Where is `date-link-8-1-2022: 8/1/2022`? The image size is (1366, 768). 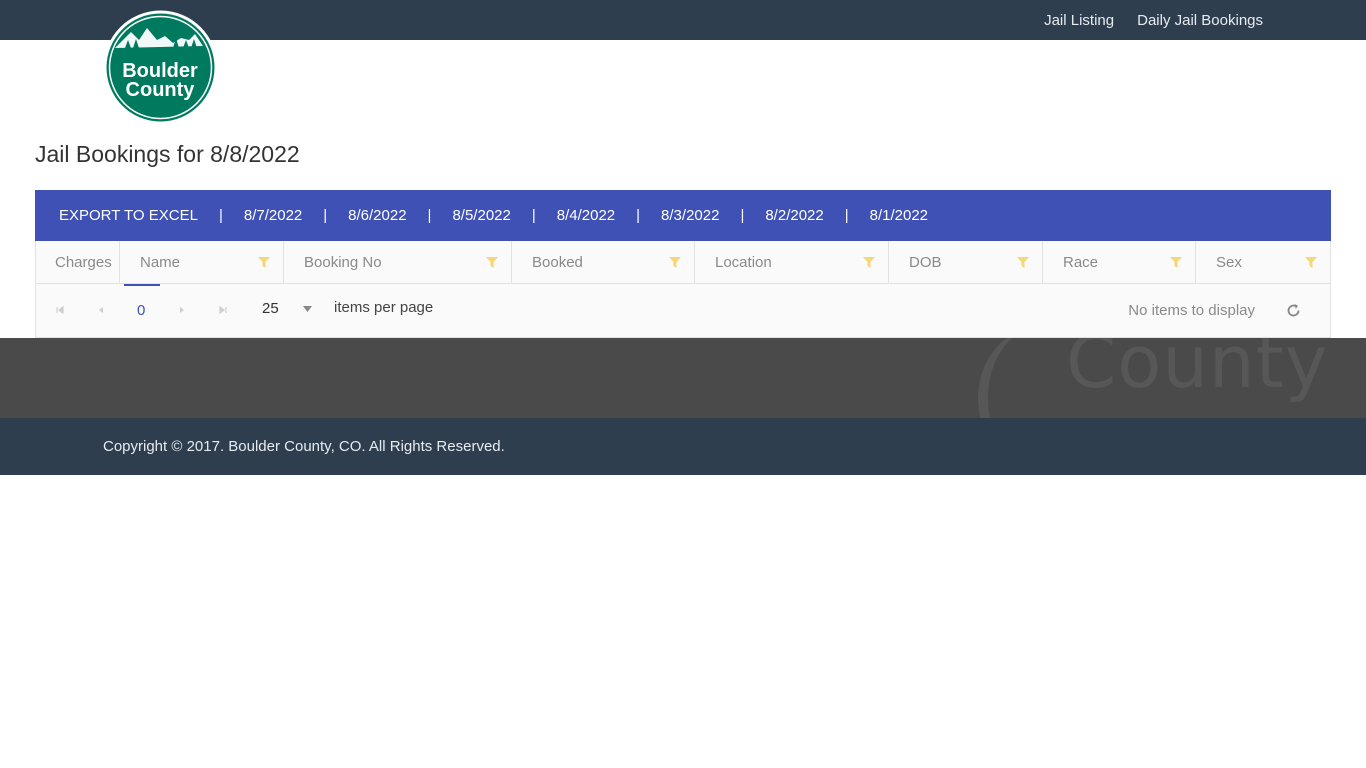 date-link-8-1-2022: 8/1/2022 is located at coordinates (899, 215).